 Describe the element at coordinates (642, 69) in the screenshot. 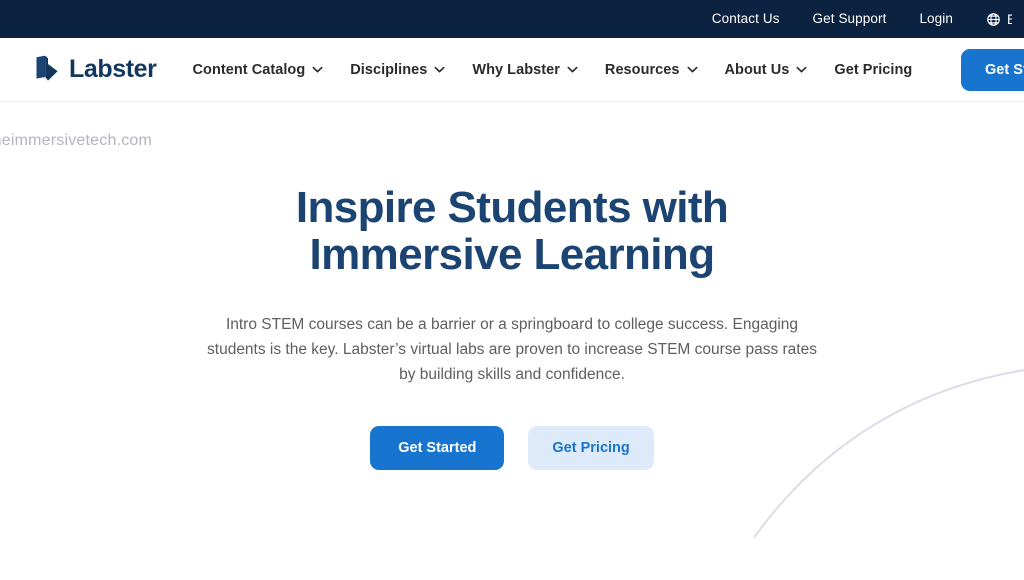

I see `nav-label-resources: Resources` at that location.